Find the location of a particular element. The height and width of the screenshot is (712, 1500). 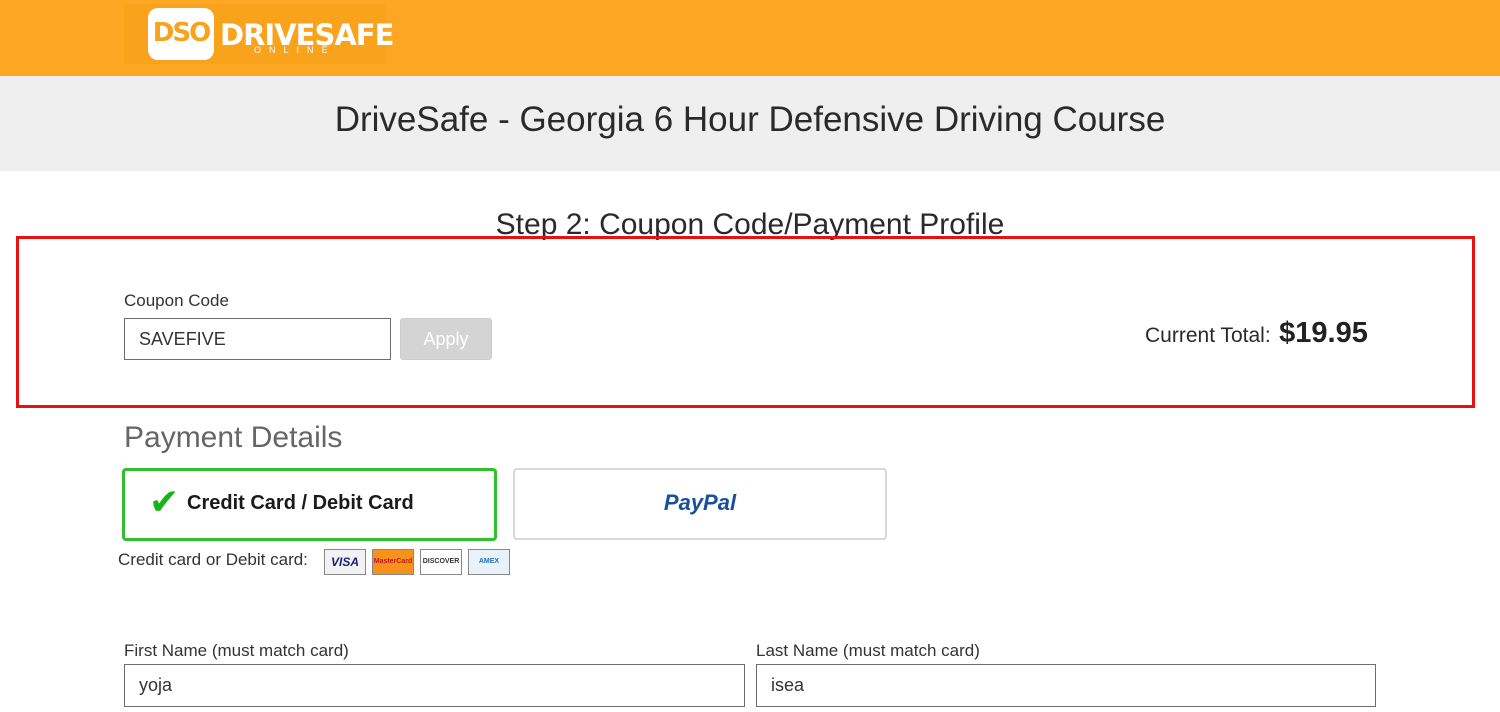

logo-mark: DSO is located at coordinates (181, 34).